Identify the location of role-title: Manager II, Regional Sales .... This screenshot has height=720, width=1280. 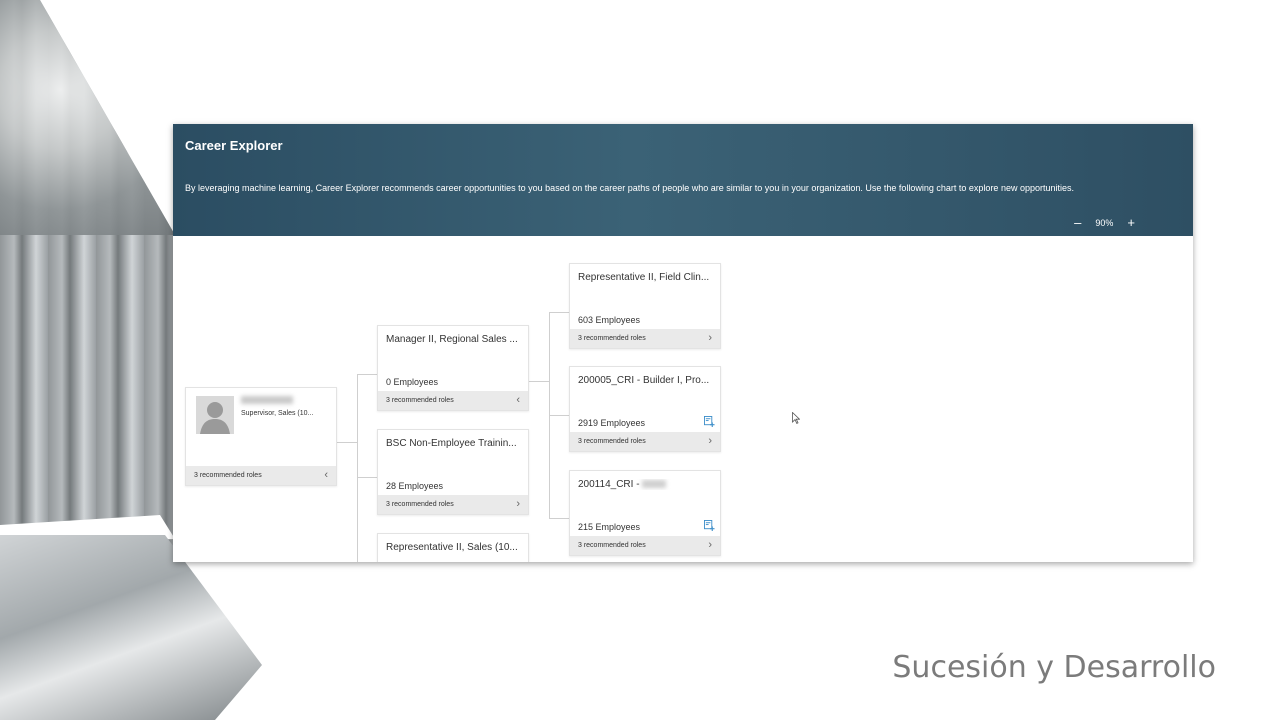
(452, 339).